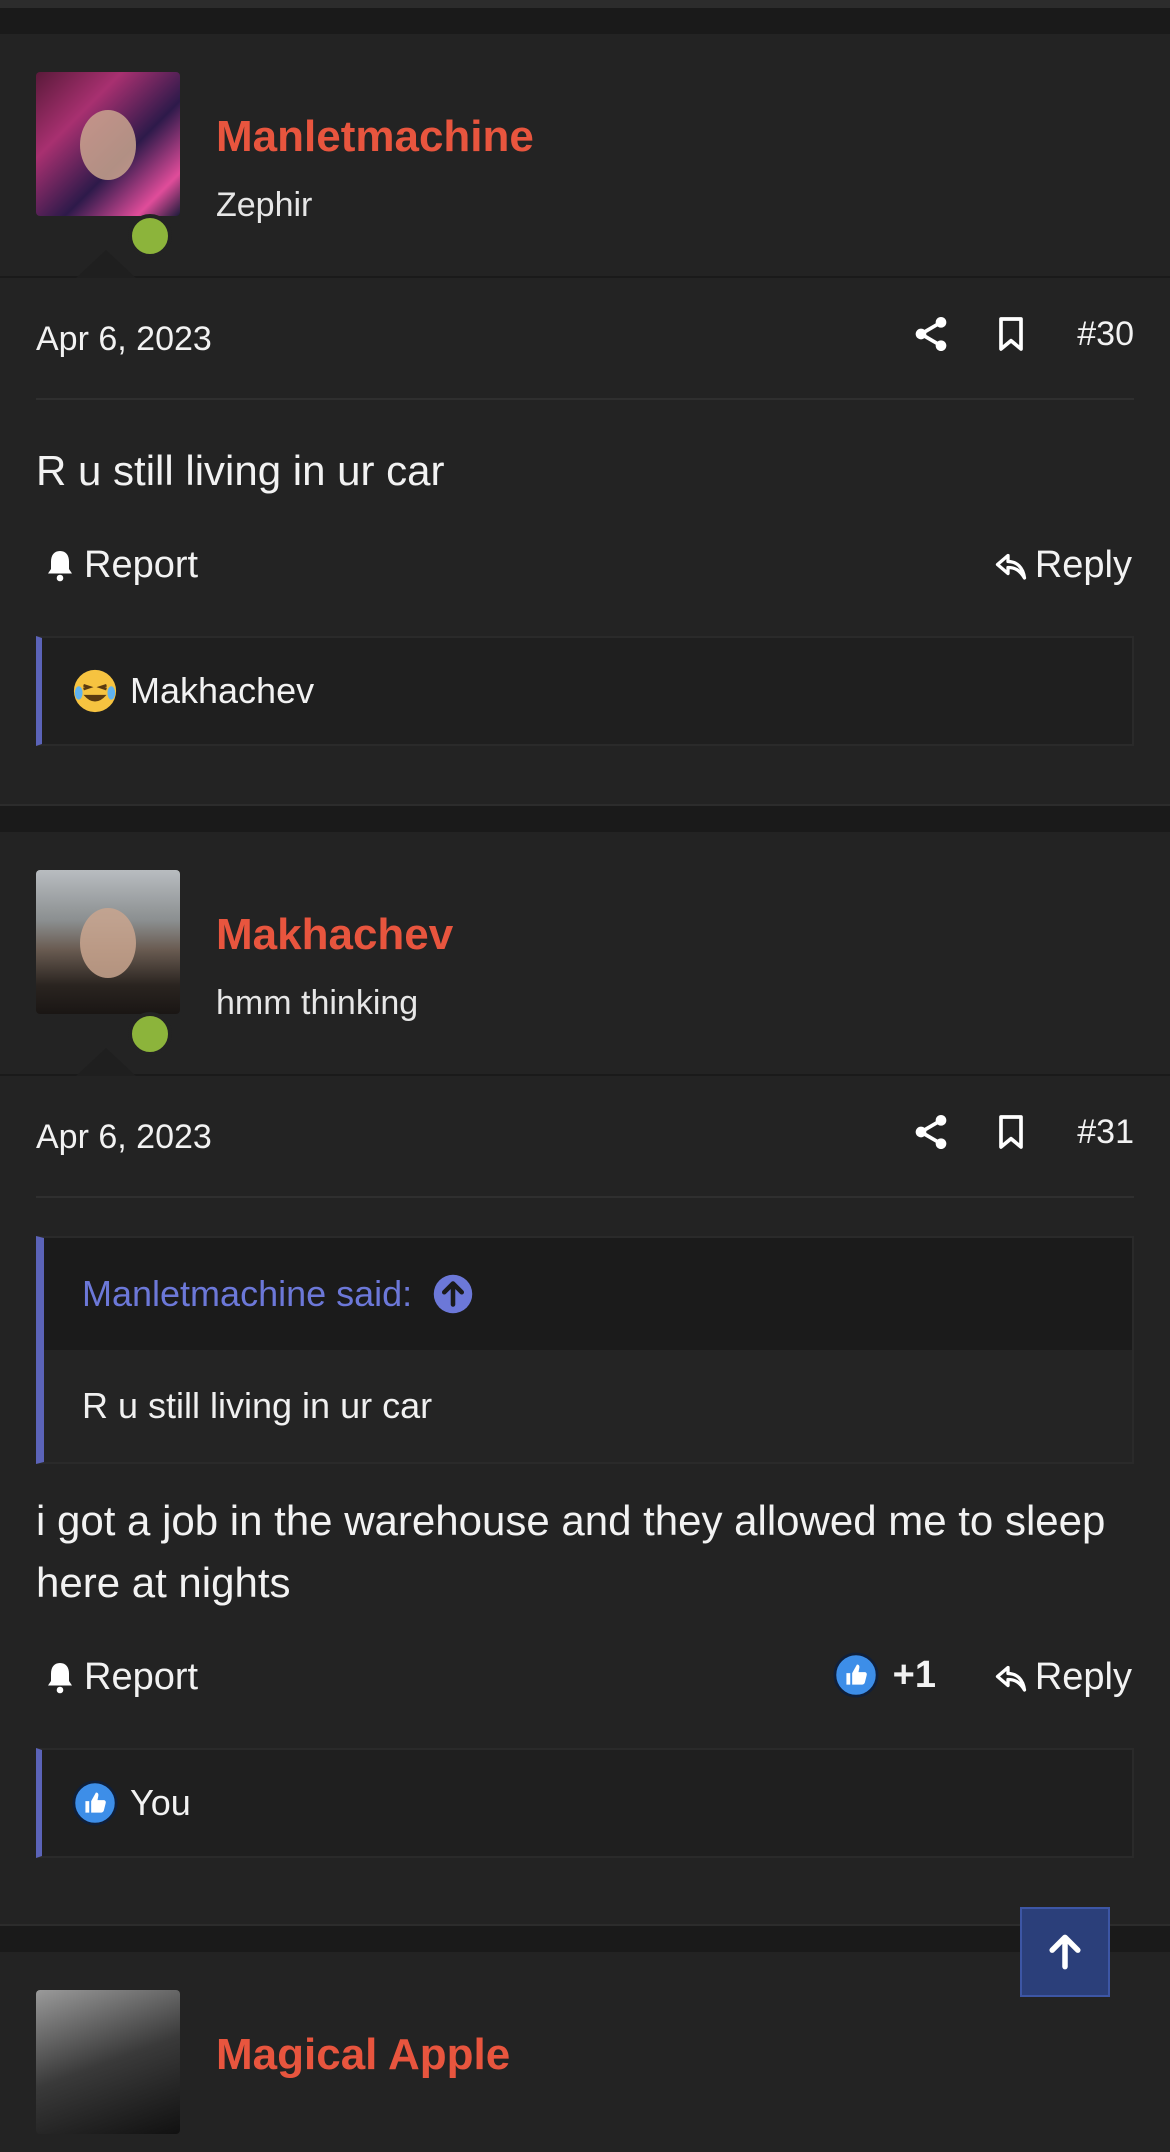  What do you see at coordinates (1105, 334) in the screenshot?
I see `post-number: #30` at bounding box center [1105, 334].